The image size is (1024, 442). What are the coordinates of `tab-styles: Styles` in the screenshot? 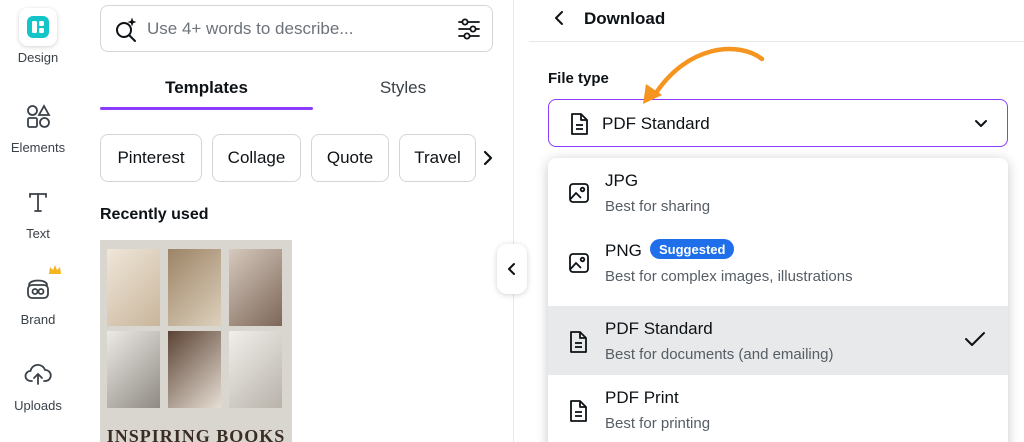 It's located at (403, 88).